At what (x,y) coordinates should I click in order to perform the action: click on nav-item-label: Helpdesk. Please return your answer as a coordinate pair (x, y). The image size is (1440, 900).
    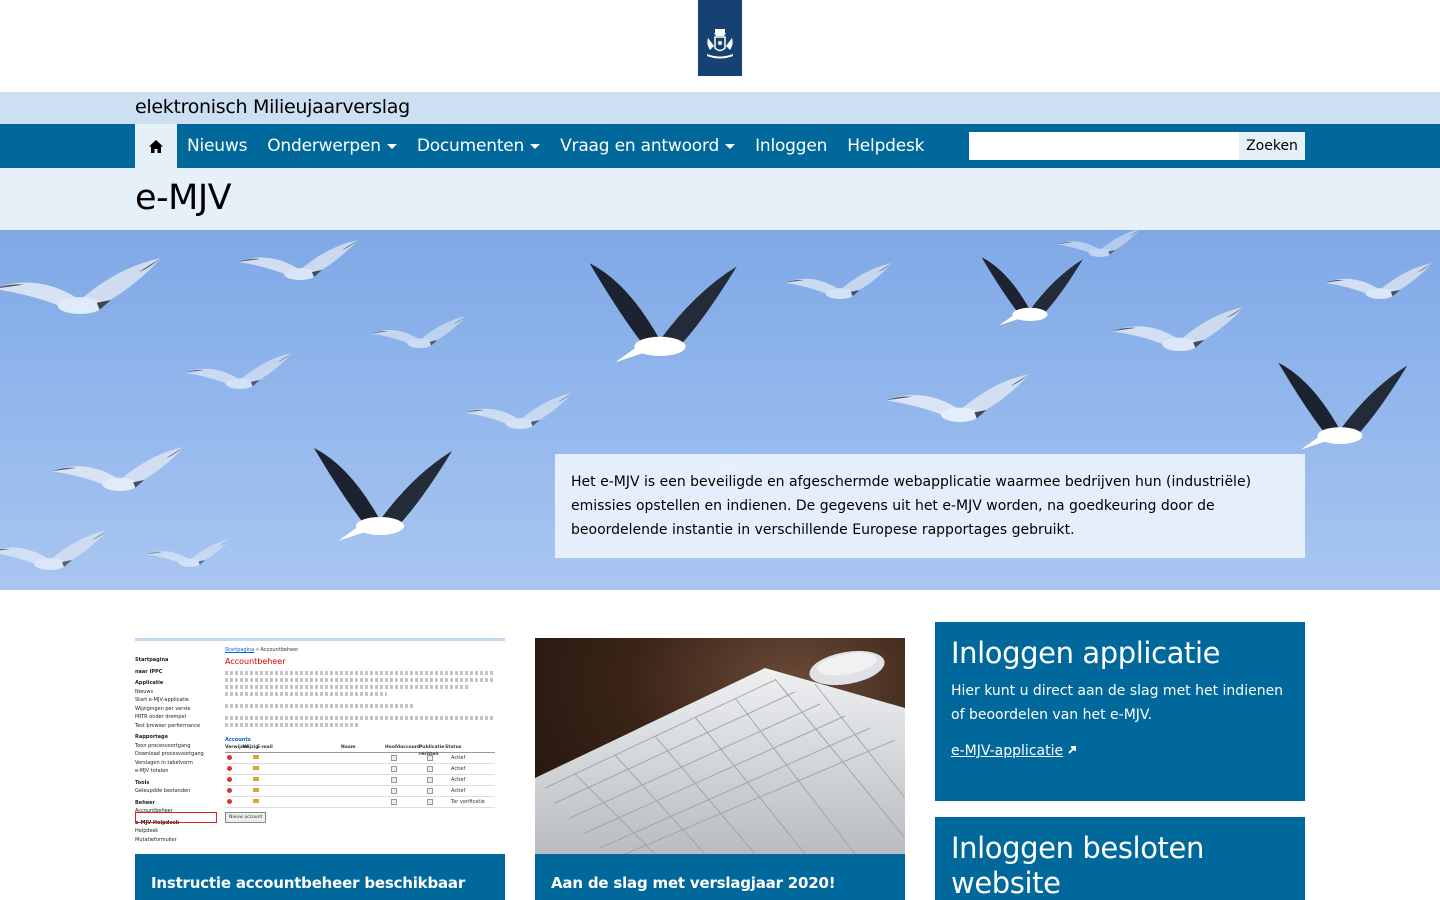
    Looking at the image, I should click on (886, 146).